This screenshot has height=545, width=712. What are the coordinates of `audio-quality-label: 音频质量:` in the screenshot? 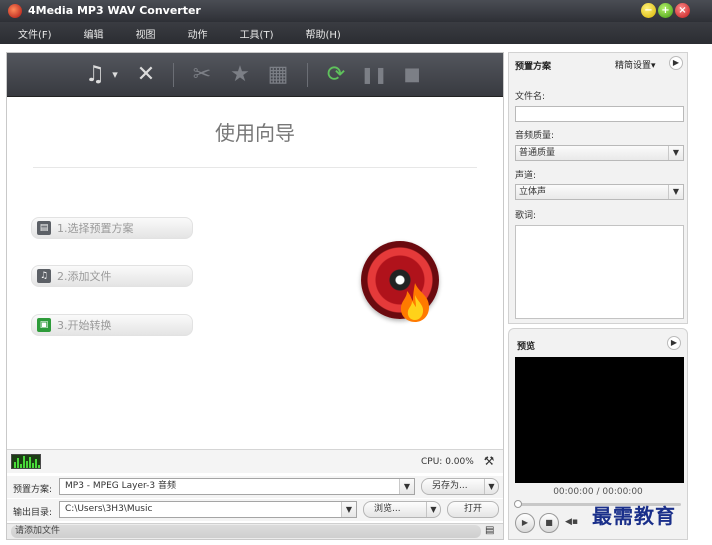 It's located at (535, 136).